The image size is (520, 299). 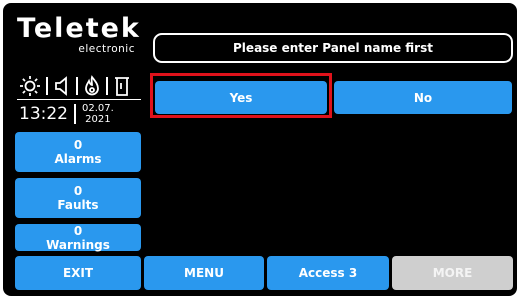 I want to click on exit-button: EXIT, so click(x=78, y=273).